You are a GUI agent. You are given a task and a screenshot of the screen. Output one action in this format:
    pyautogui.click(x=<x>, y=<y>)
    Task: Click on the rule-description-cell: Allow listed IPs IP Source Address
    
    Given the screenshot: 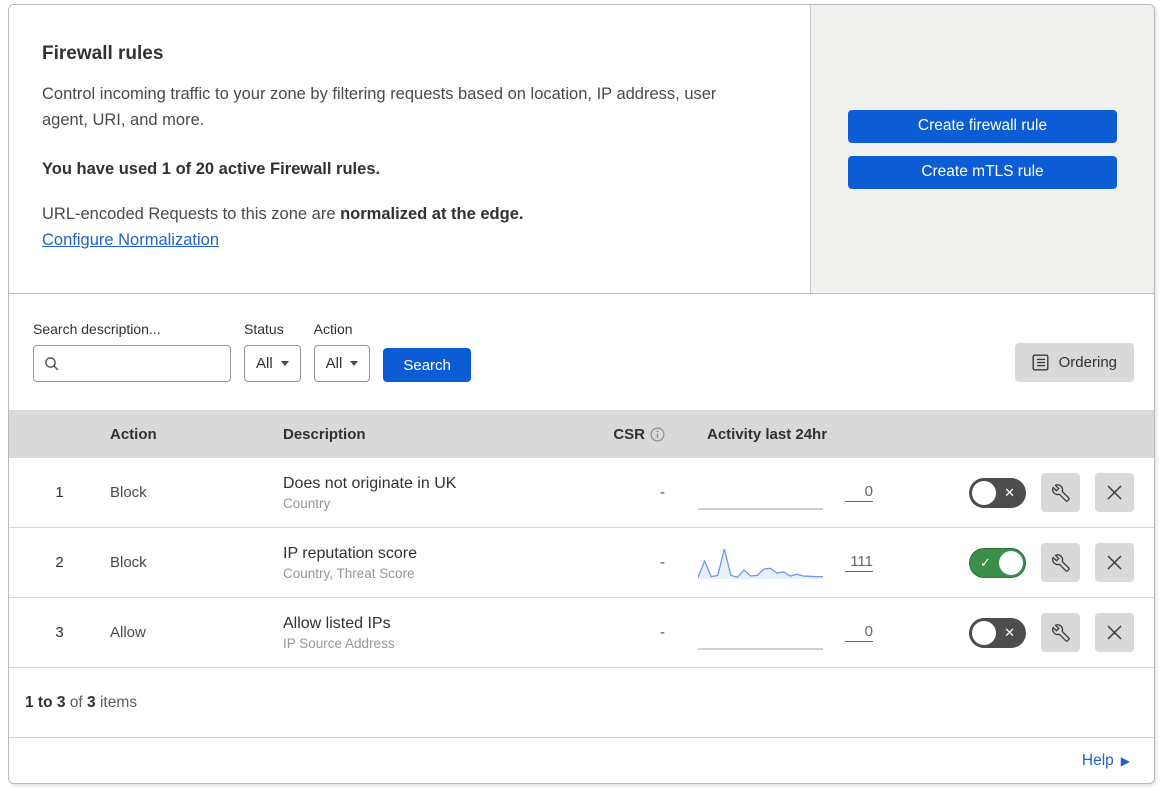 What is the action you would take?
    pyautogui.click(x=443, y=633)
    